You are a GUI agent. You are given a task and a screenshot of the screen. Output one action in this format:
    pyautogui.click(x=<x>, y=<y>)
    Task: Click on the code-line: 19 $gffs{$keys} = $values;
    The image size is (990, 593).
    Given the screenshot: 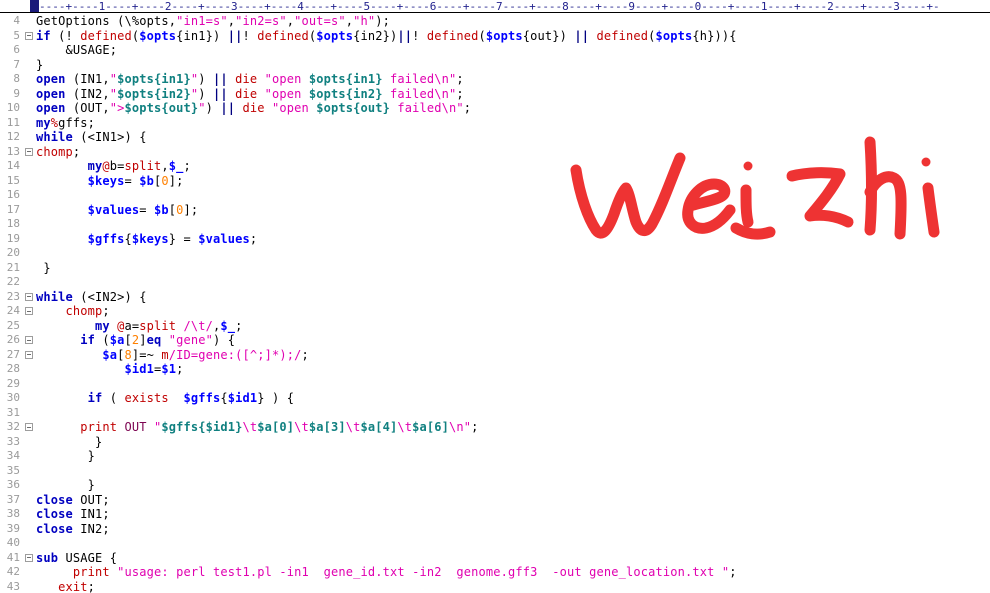 What is the action you would take?
    pyautogui.click(x=495, y=239)
    